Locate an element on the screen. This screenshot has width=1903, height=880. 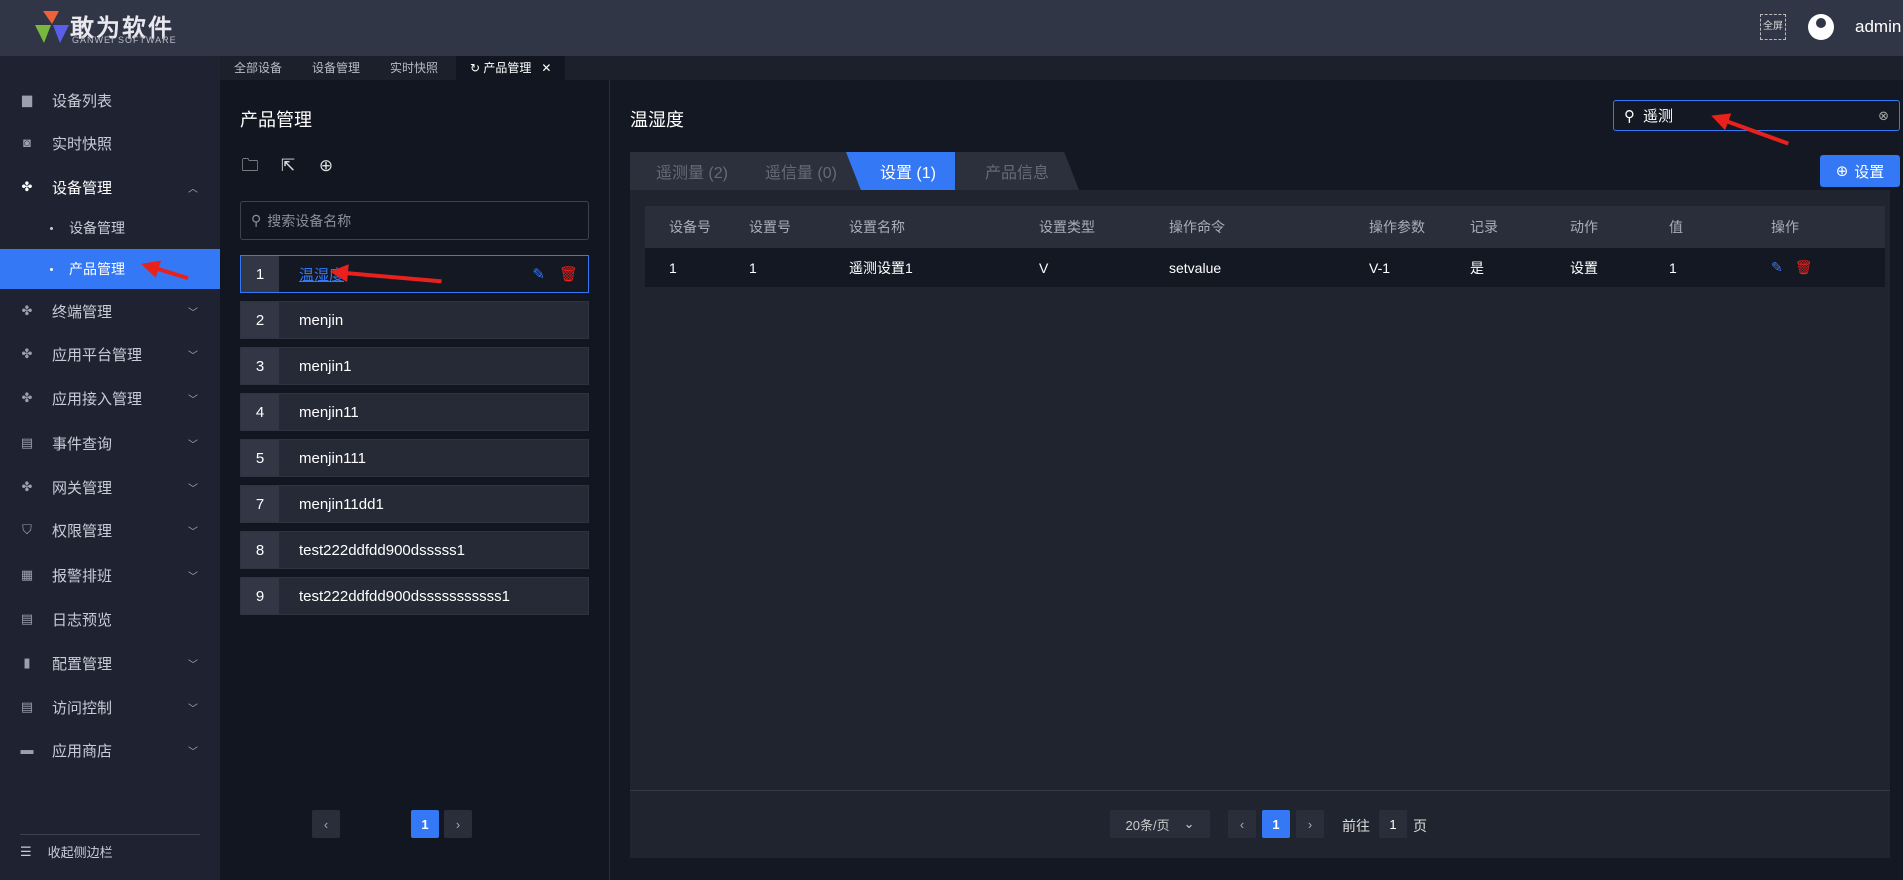
close-icon: ✕ is located at coordinates (546, 68).